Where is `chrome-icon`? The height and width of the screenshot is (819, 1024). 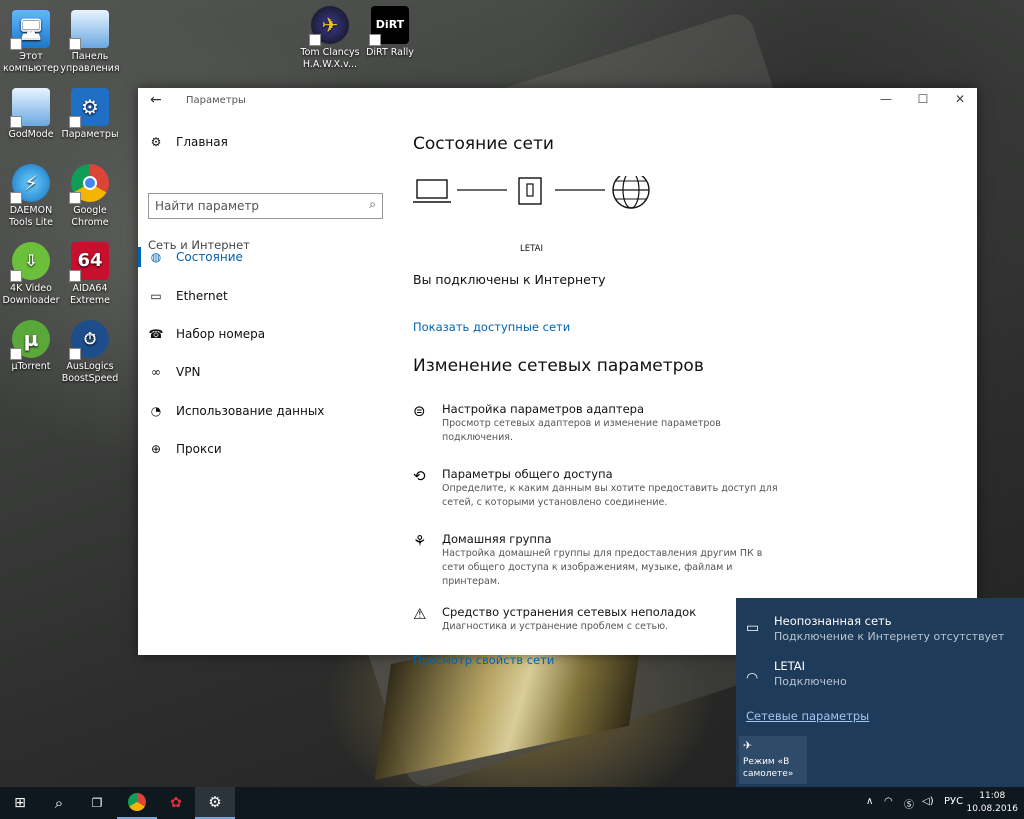
chrome-icon is located at coordinates (89, 184).